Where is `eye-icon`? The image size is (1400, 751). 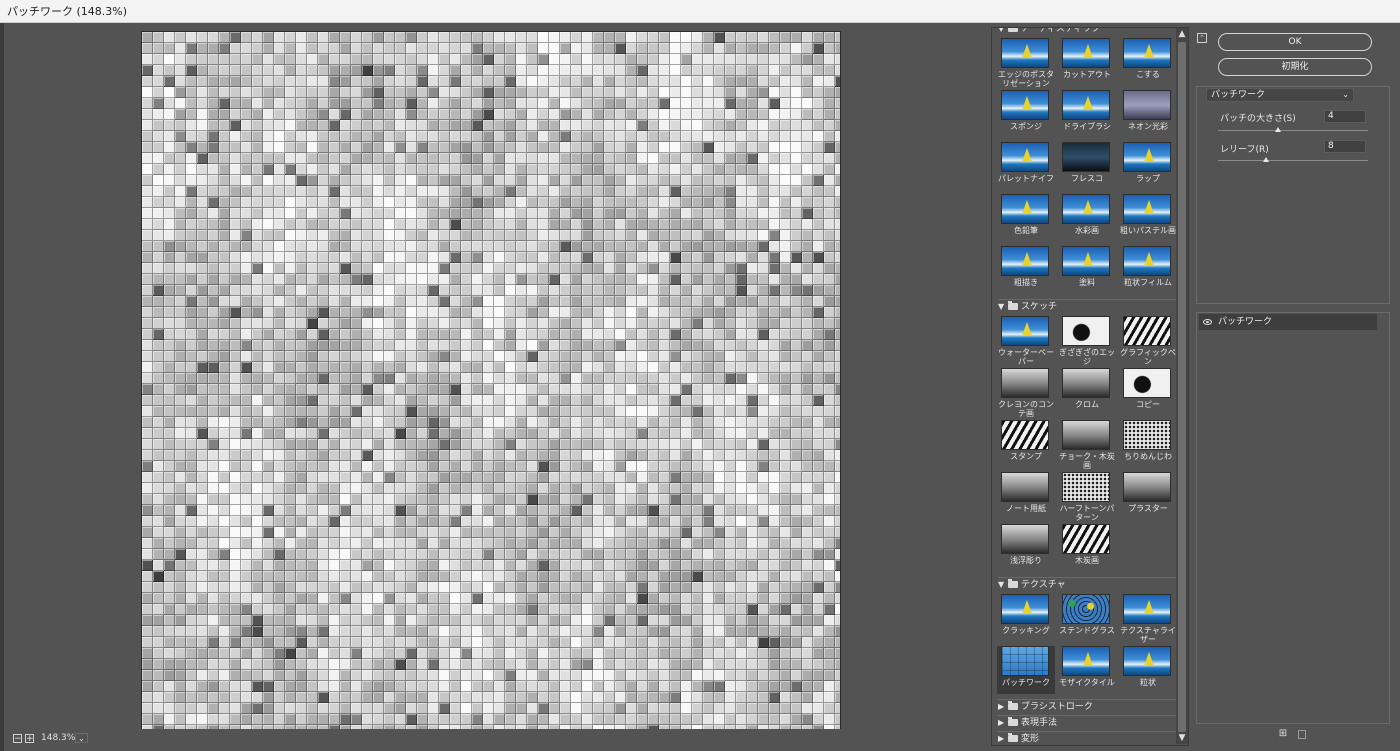 eye-icon is located at coordinates (1207, 322).